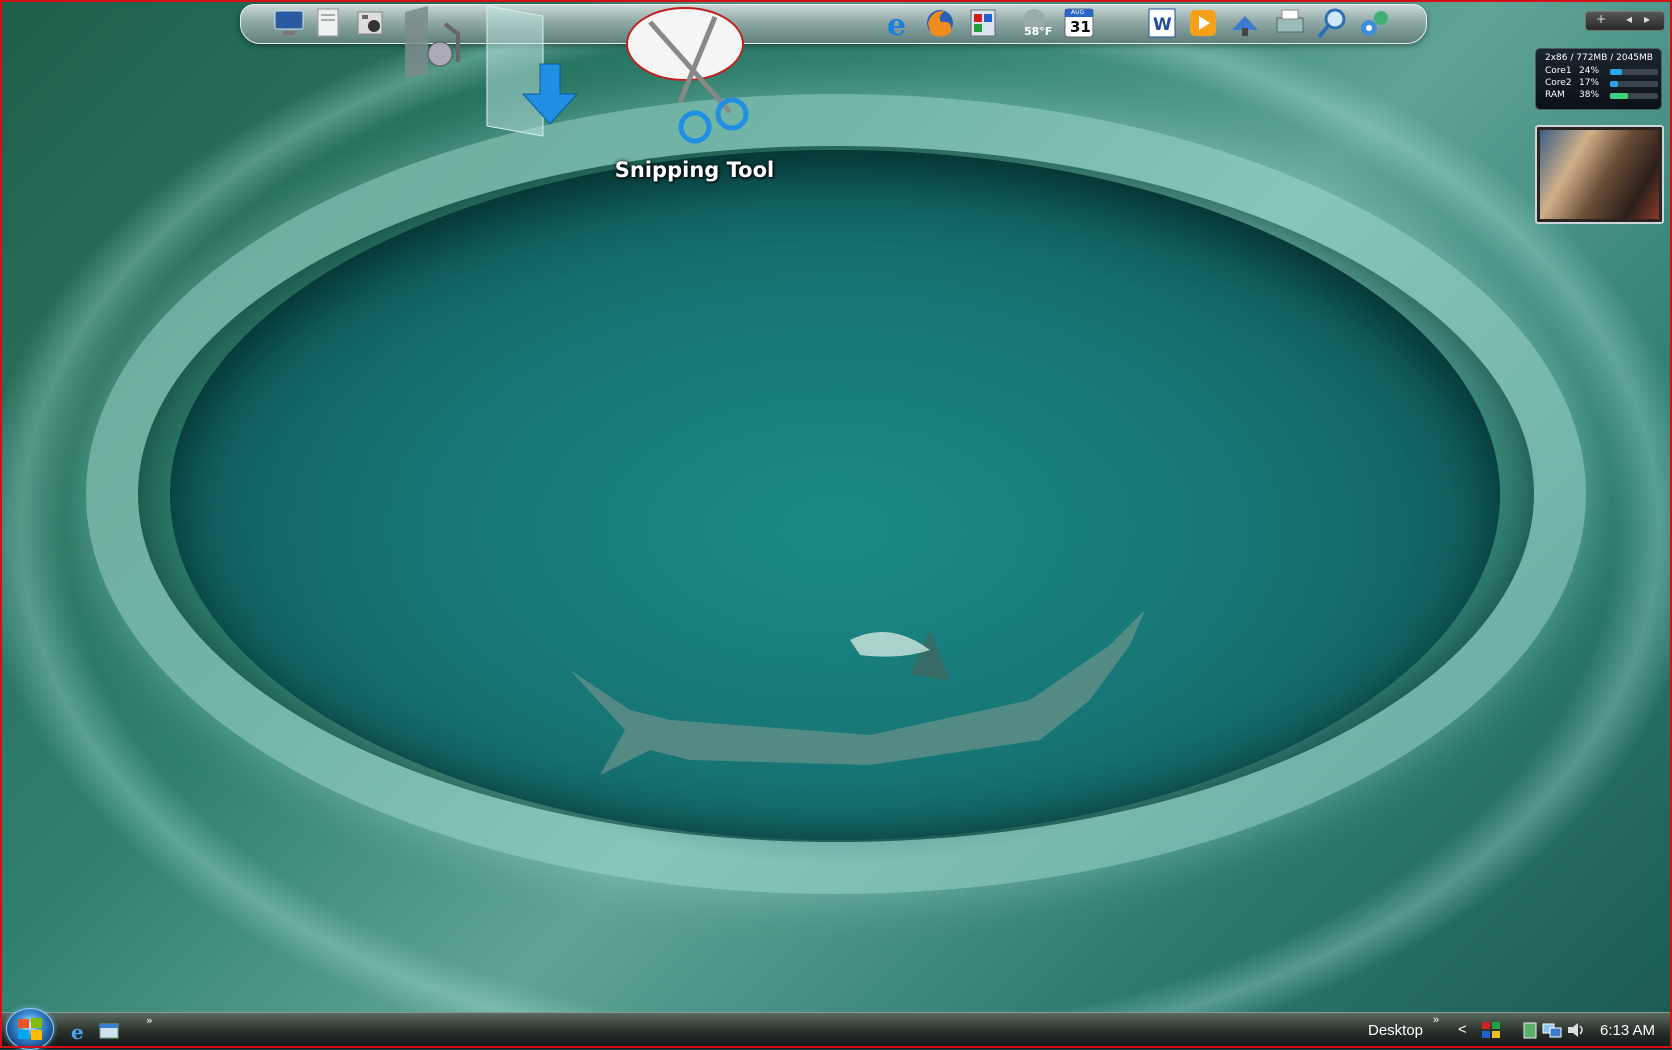 Image resolution: width=1672 pixels, height=1050 pixels. I want to click on meter-value: 17%, so click(1589, 83).